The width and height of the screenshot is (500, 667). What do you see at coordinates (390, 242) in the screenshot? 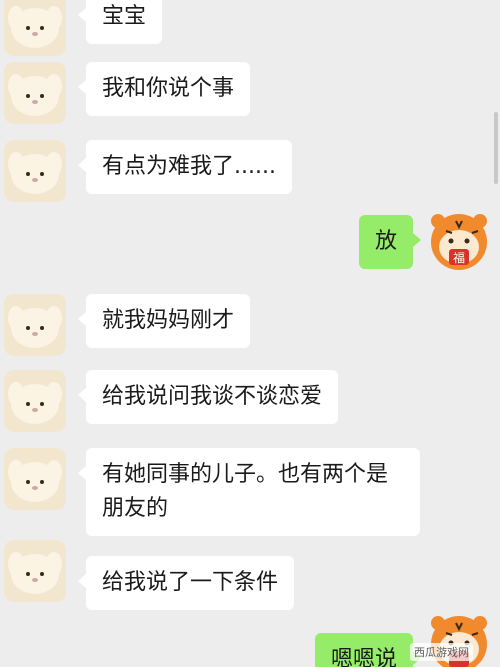
I see `message-bubble: 放` at bounding box center [390, 242].